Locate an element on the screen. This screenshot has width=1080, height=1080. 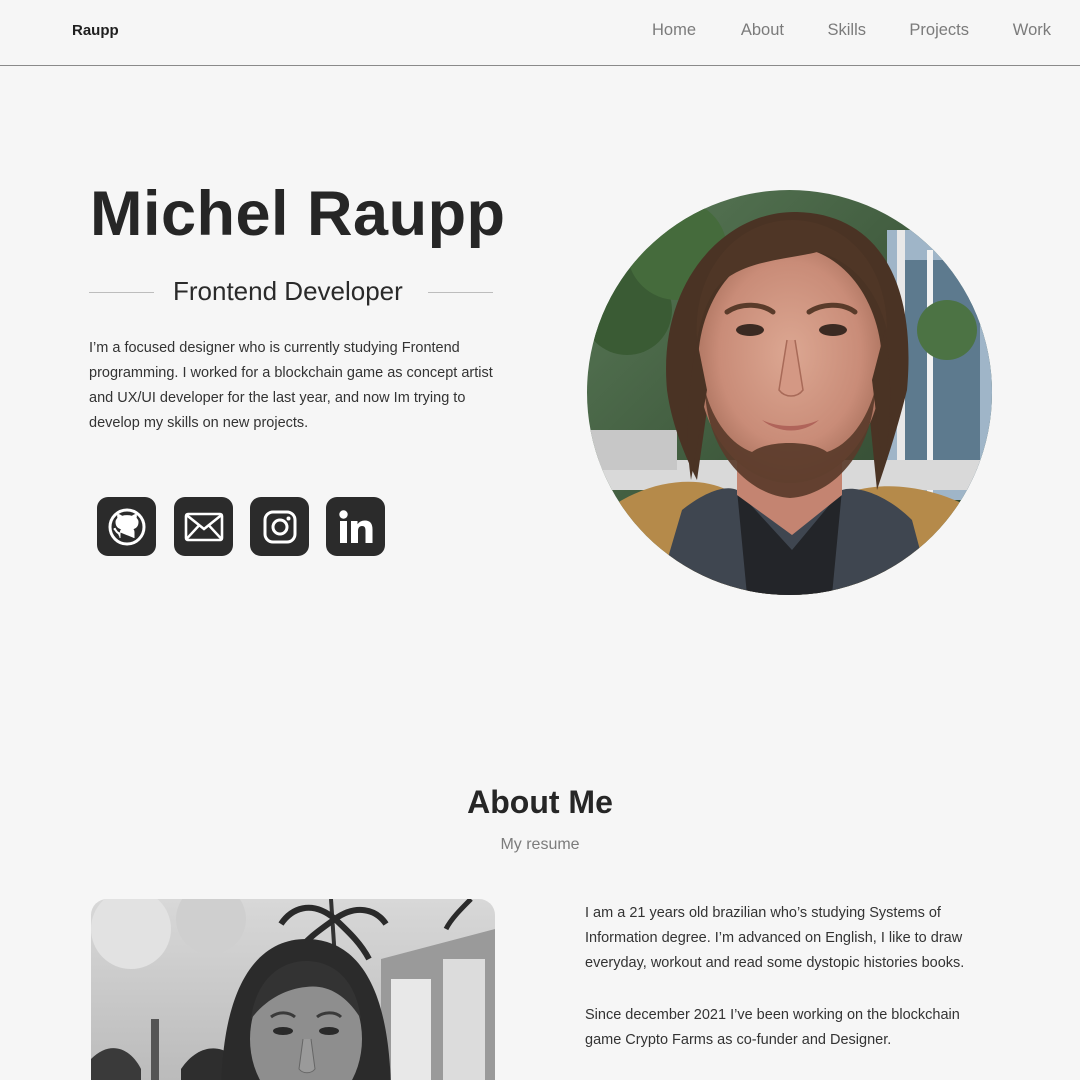
about-photo is located at coordinates (293, 989).